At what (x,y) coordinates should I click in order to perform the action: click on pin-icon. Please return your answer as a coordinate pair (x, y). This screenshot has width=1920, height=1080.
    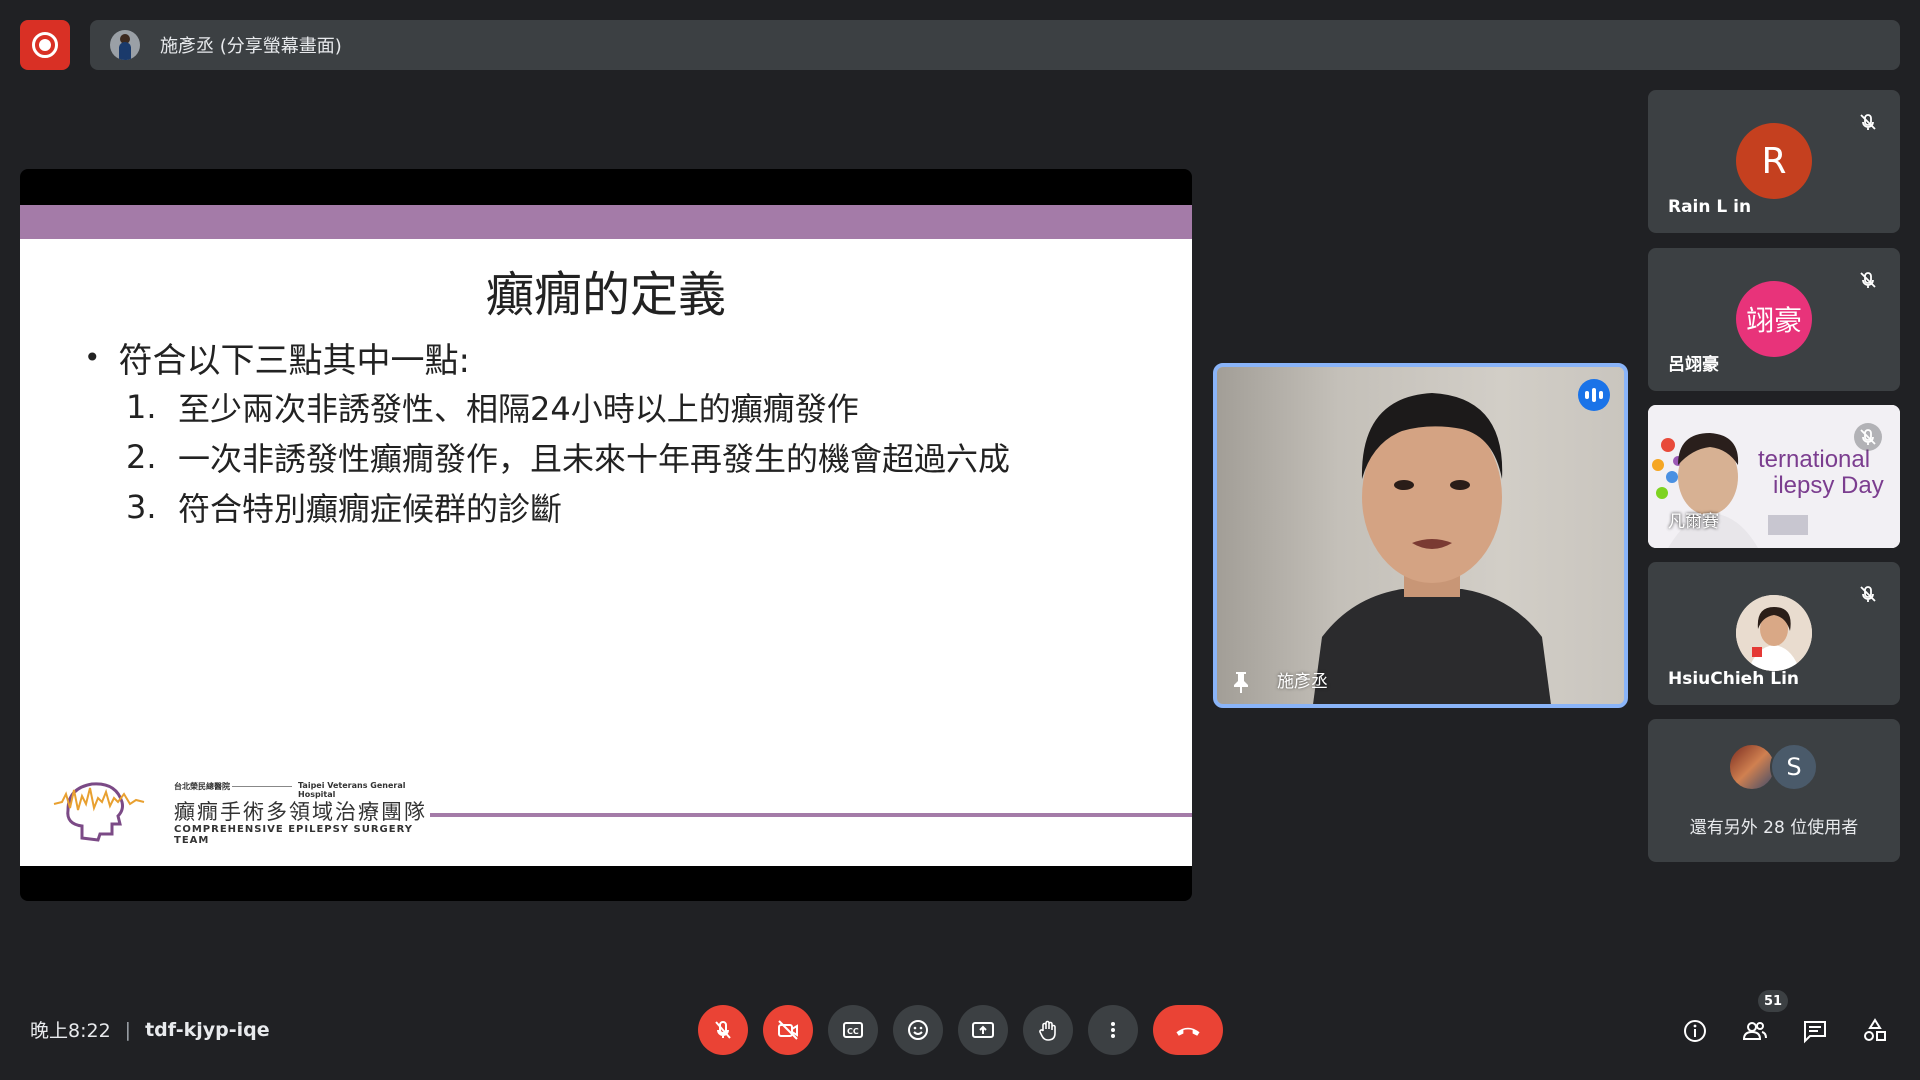
    Looking at the image, I should click on (1241, 682).